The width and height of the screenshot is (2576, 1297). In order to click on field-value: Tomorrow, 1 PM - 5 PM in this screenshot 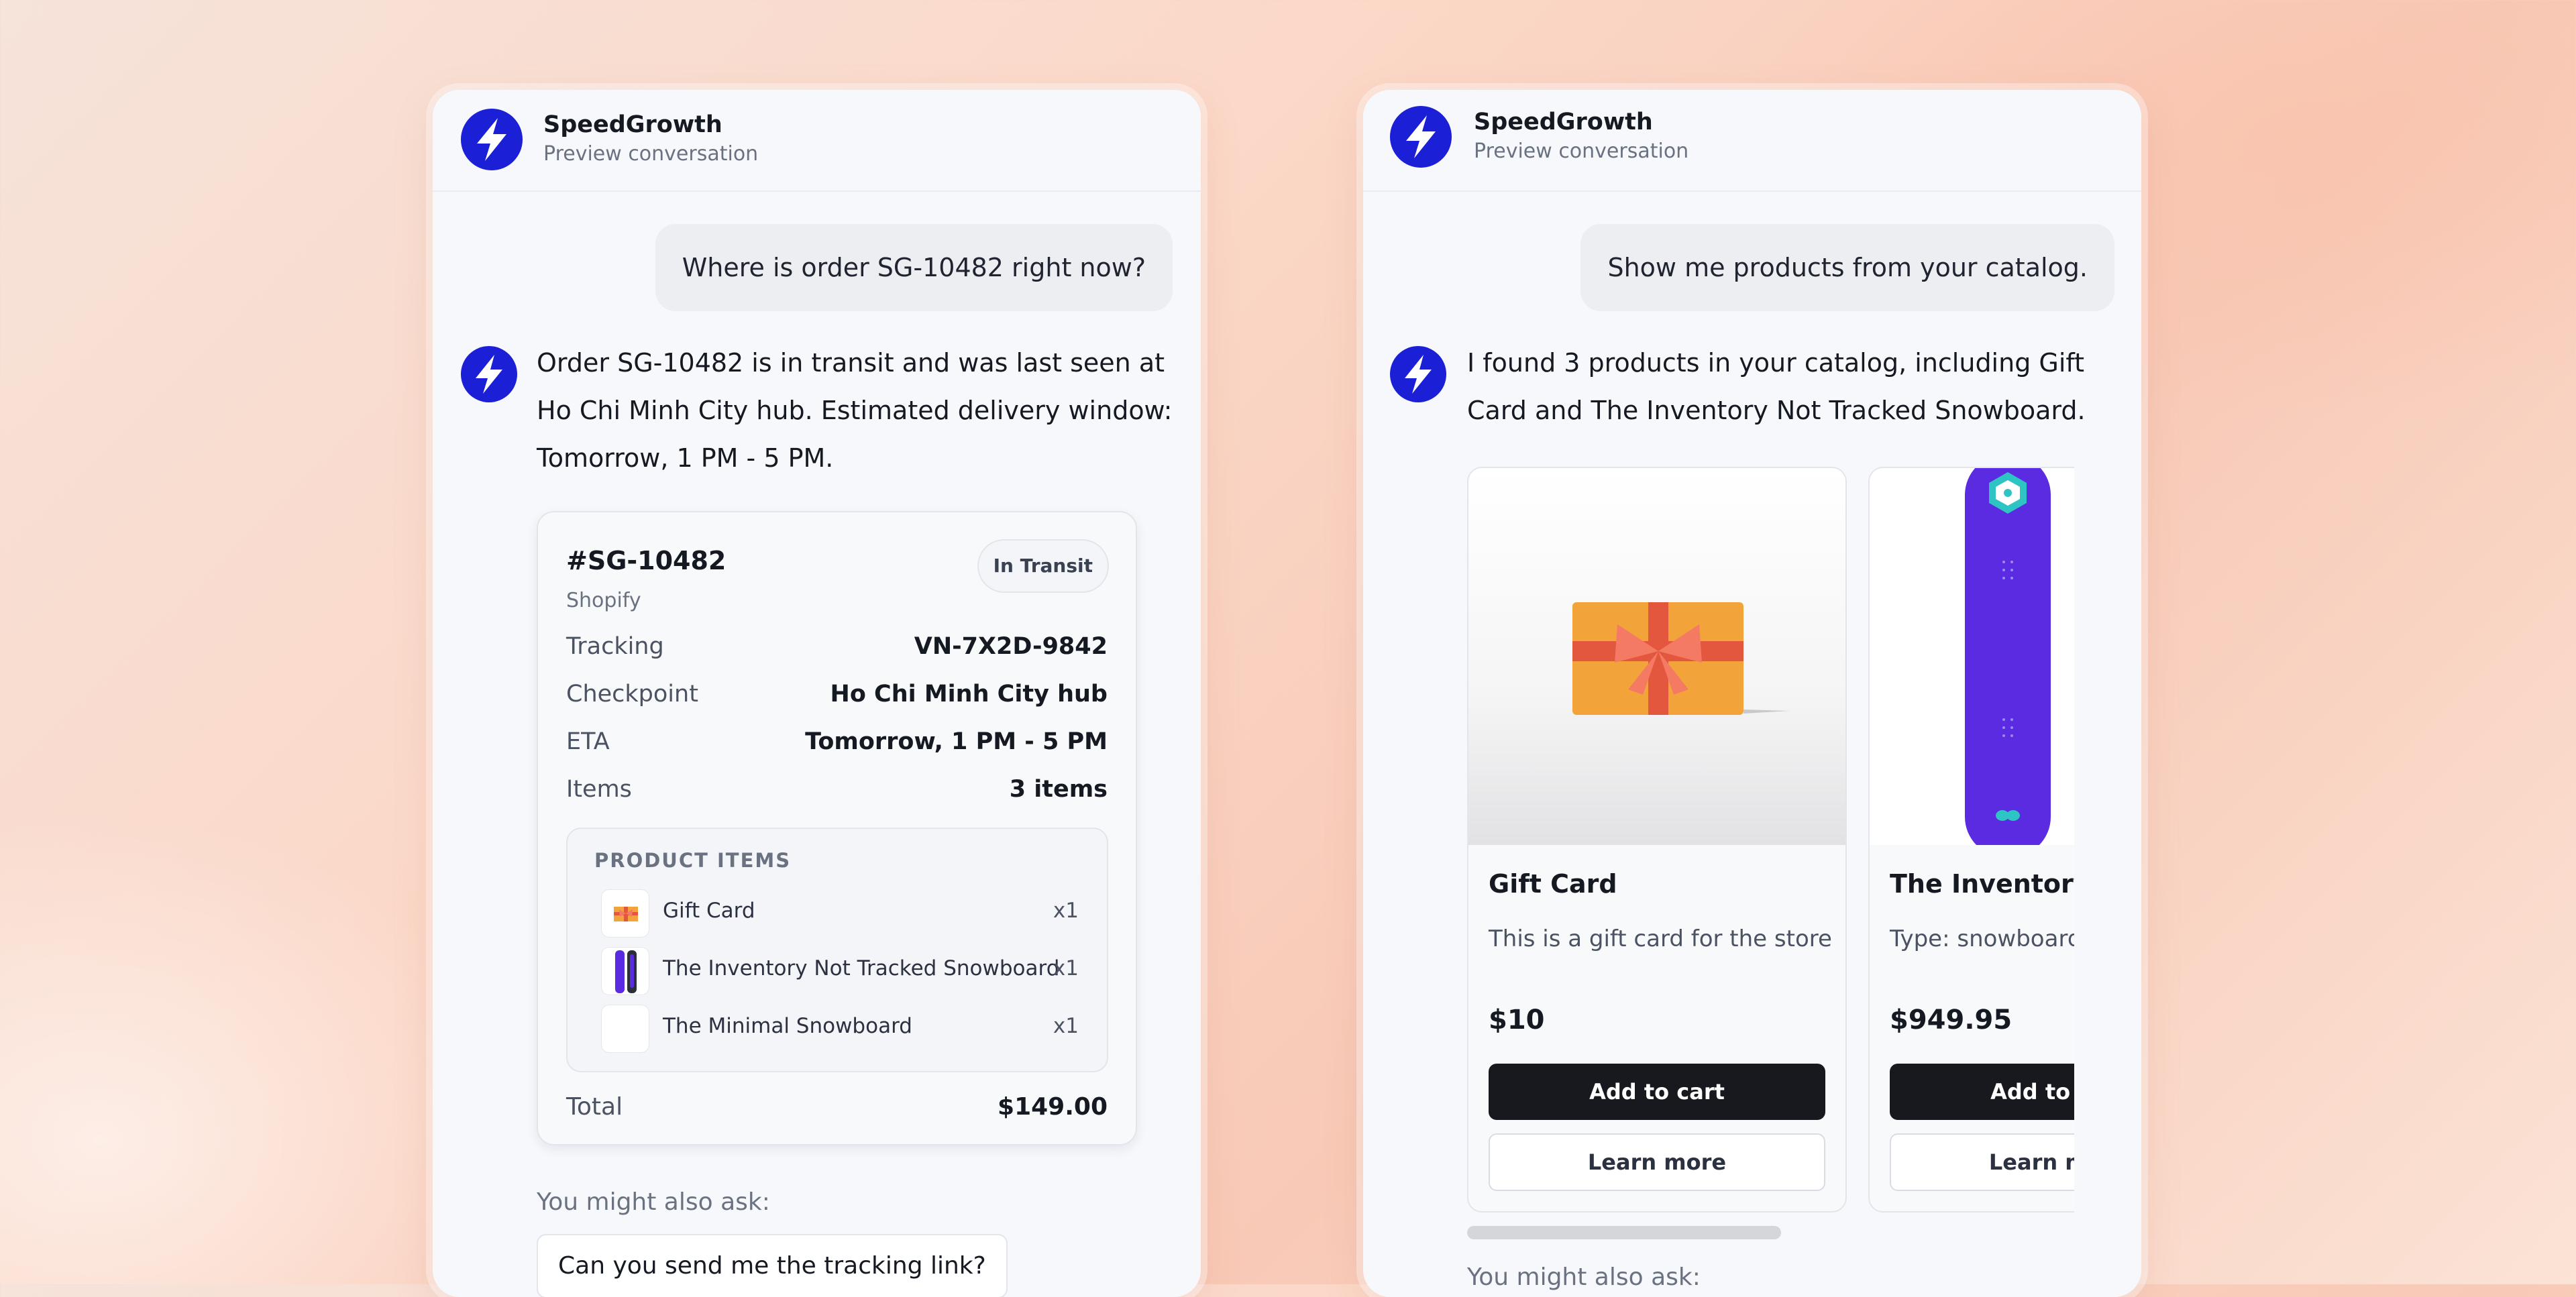, I will do `click(956, 741)`.